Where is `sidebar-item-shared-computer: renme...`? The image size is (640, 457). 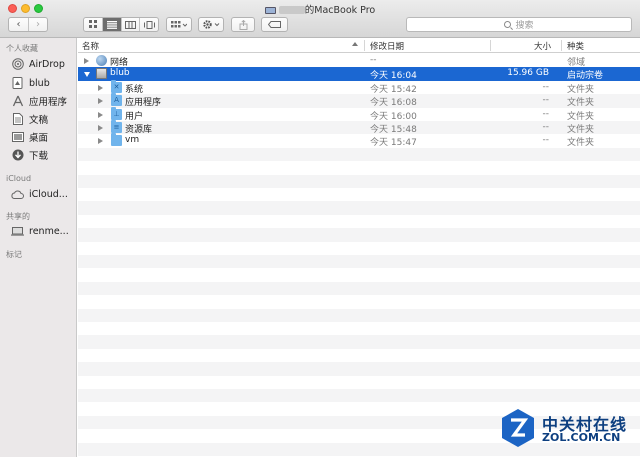 sidebar-item-shared-computer: renme... is located at coordinates (40, 231).